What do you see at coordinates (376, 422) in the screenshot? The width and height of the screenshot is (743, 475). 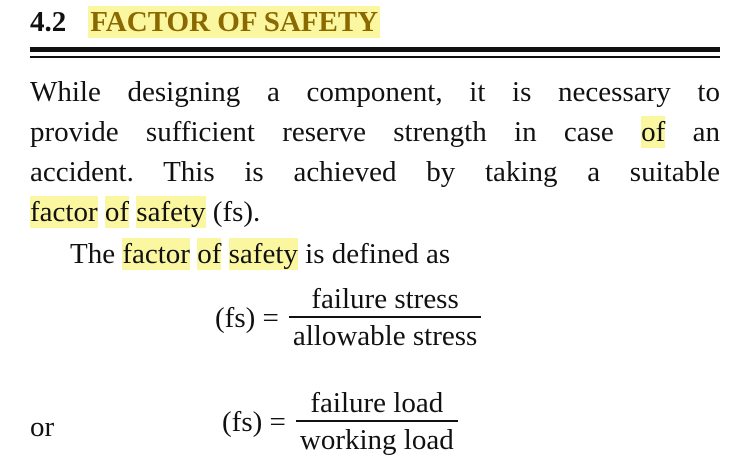 I see `fraction: failure load working load` at bounding box center [376, 422].